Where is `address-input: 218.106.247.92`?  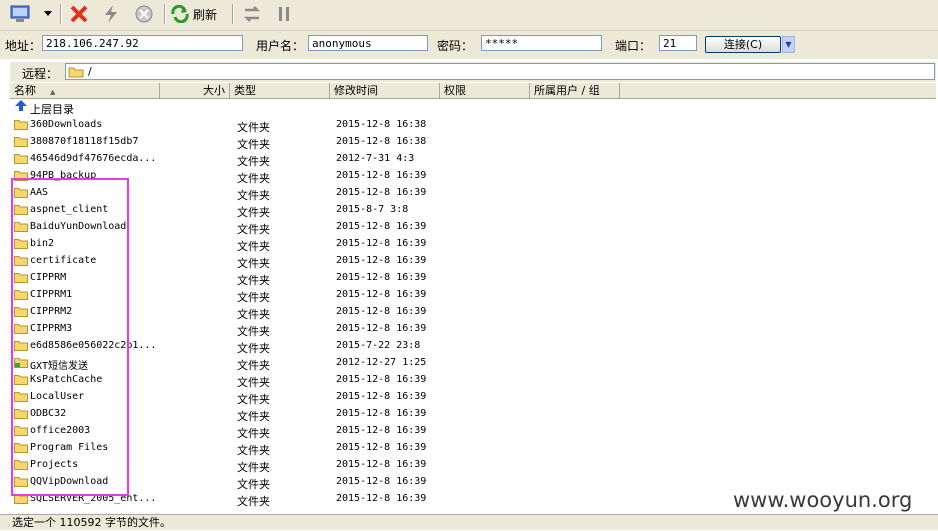 address-input: 218.106.247.92 is located at coordinates (142, 43).